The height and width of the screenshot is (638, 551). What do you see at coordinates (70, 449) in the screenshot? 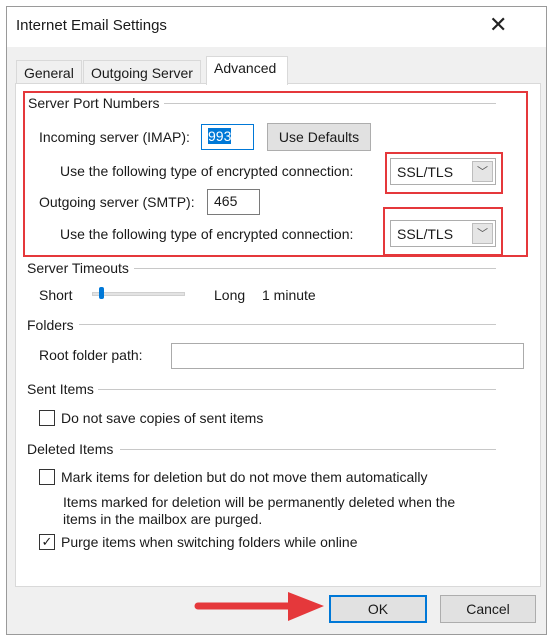
I see `group-deleted-items: Deleted Items` at bounding box center [70, 449].